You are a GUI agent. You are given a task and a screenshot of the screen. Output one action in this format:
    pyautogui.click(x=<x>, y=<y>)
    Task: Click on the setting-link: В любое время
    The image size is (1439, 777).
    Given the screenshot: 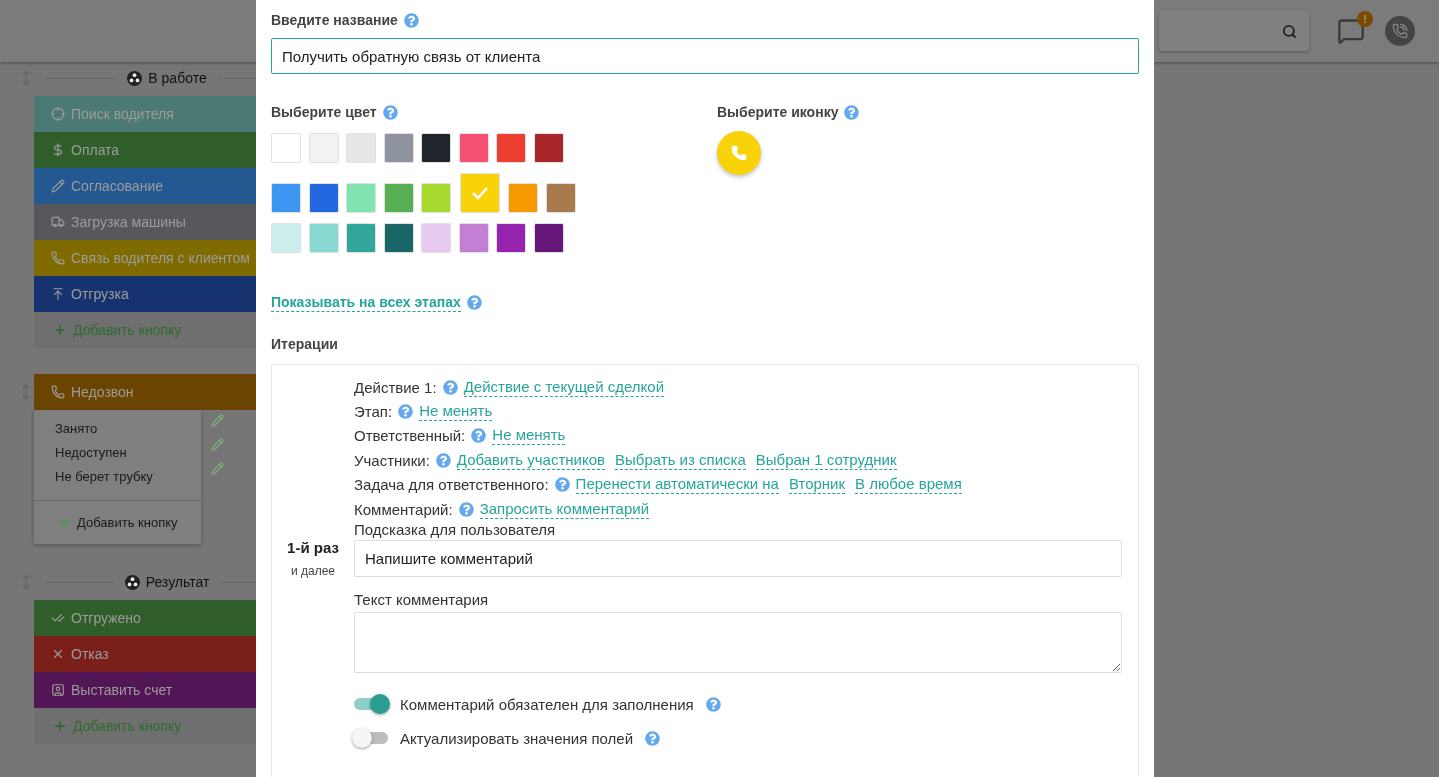 What is the action you would take?
    pyautogui.click(x=908, y=485)
    